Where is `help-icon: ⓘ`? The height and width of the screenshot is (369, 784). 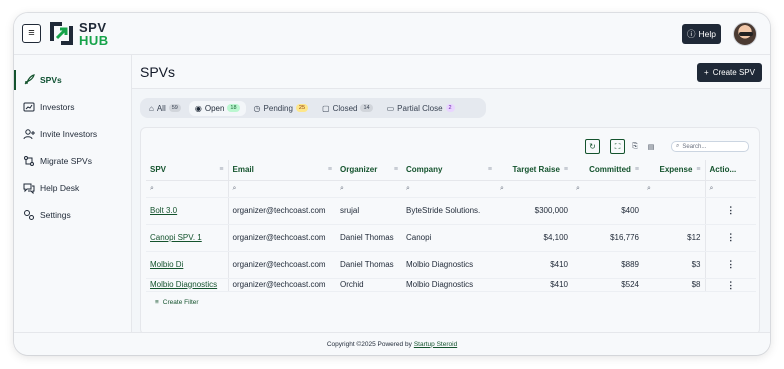
help-icon: ⓘ is located at coordinates (691, 34).